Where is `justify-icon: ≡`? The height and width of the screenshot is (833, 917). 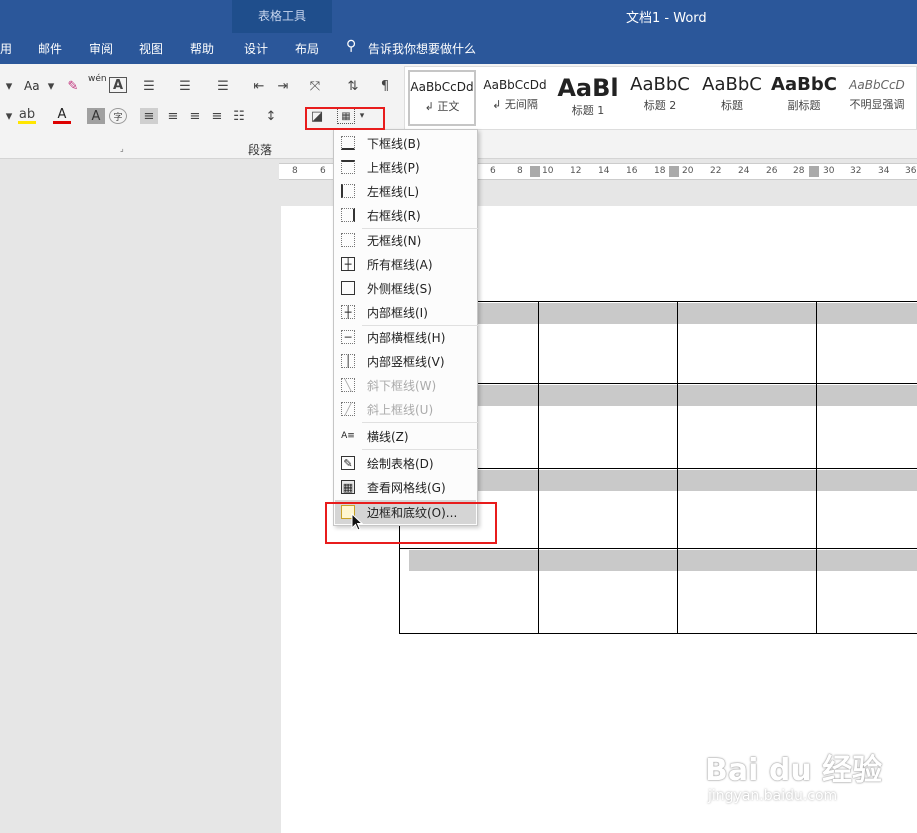 justify-icon: ≡ is located at coordinates (217, 116).